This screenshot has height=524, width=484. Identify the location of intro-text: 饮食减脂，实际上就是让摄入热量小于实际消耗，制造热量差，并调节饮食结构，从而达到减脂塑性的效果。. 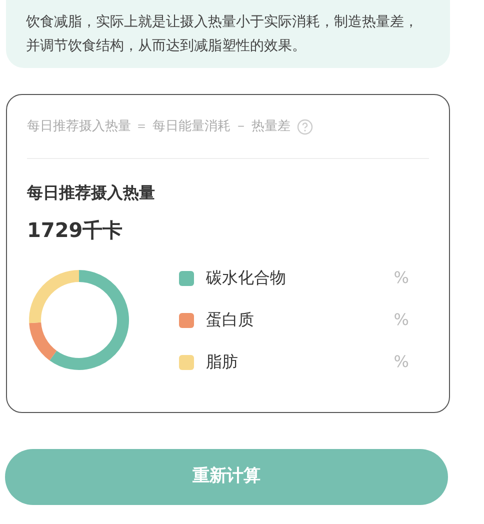
(222, 34).